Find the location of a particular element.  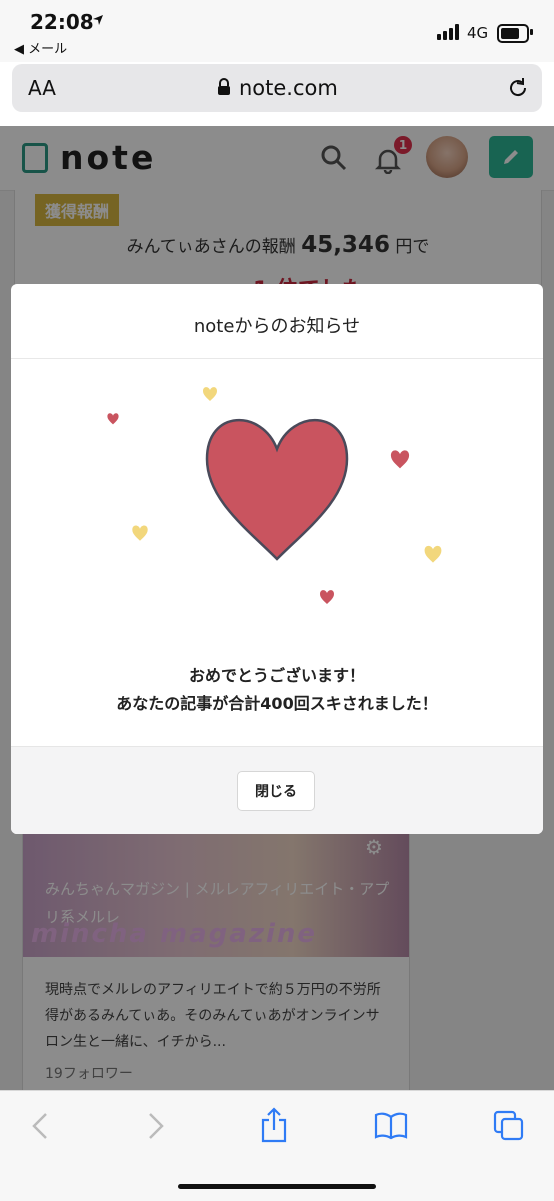

big-heart-icon is located at coordinates (277, 489).